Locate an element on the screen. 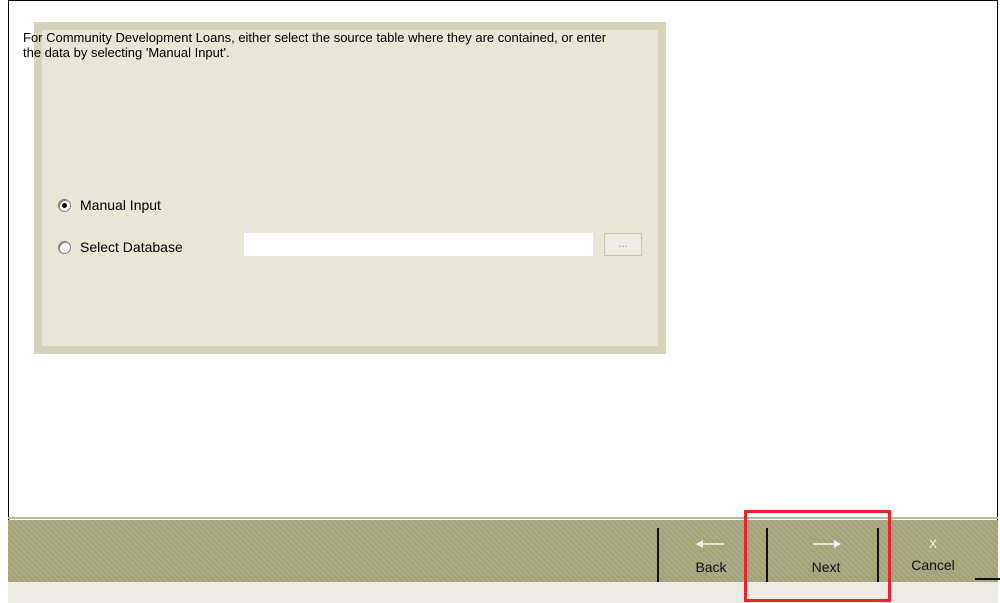 This screenshot has height=603, width=1000. manual-input-option: Manual Input is located at coordinates (109, 205).